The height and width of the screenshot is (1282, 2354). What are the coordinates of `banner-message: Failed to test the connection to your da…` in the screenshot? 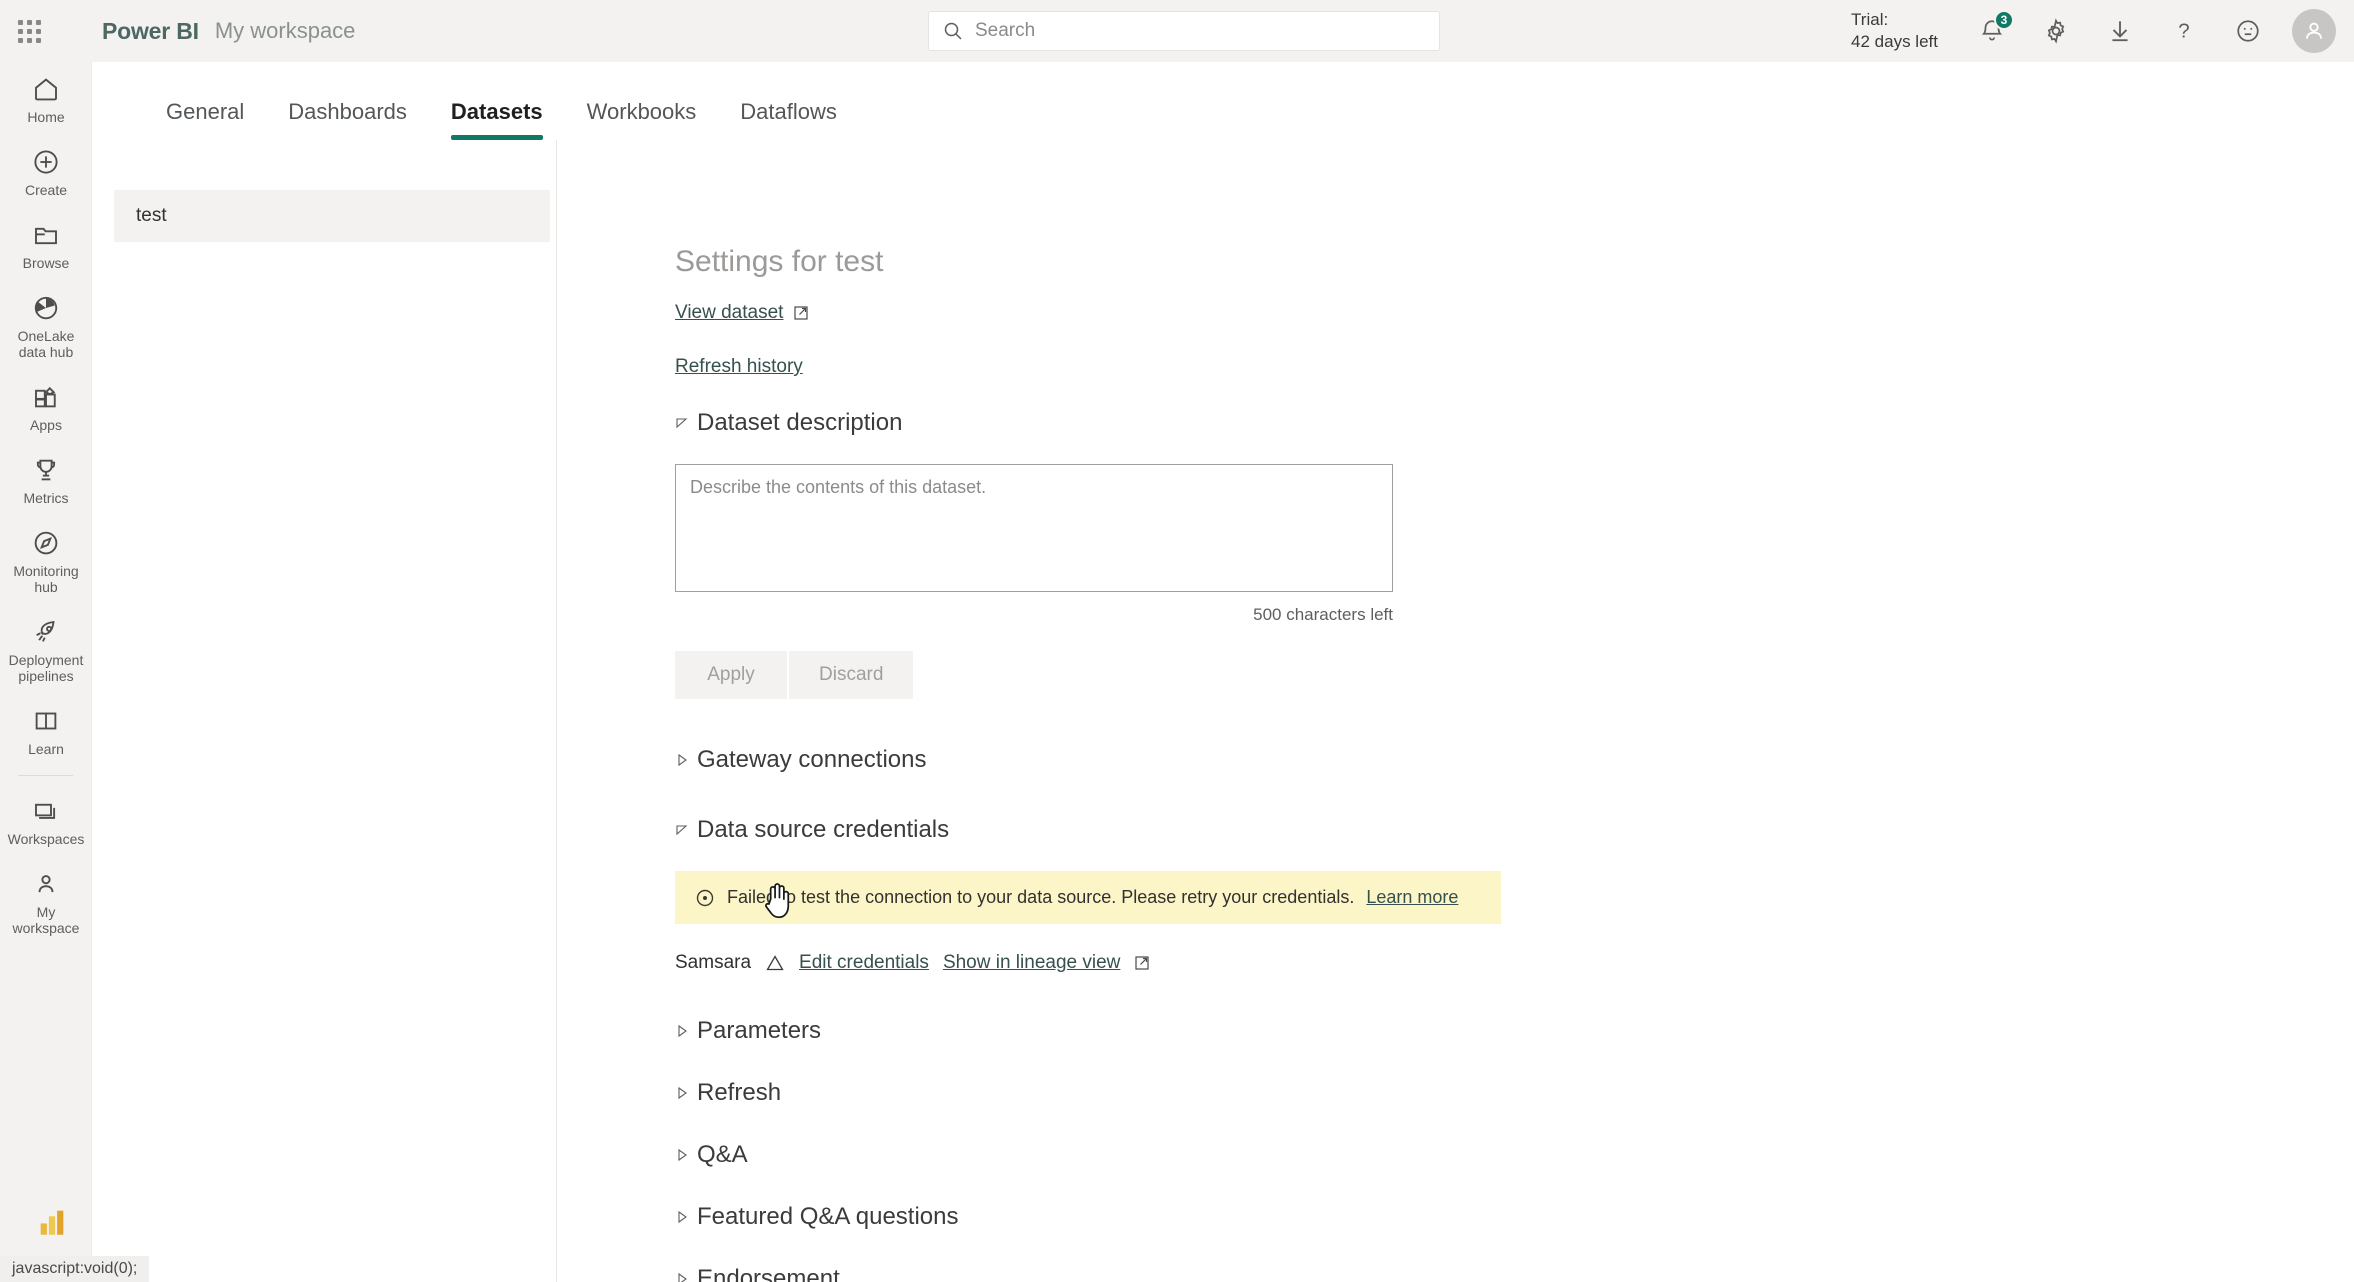 It's located at (1041, 897).